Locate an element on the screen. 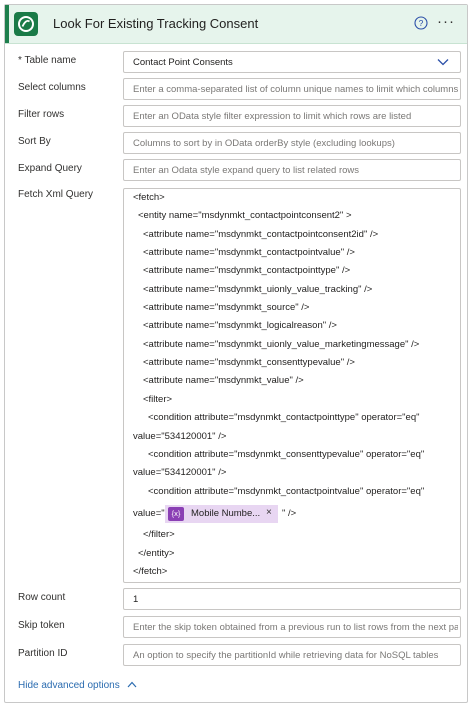  expand-query-label: Expand Query is located at coordinates (50, 168).